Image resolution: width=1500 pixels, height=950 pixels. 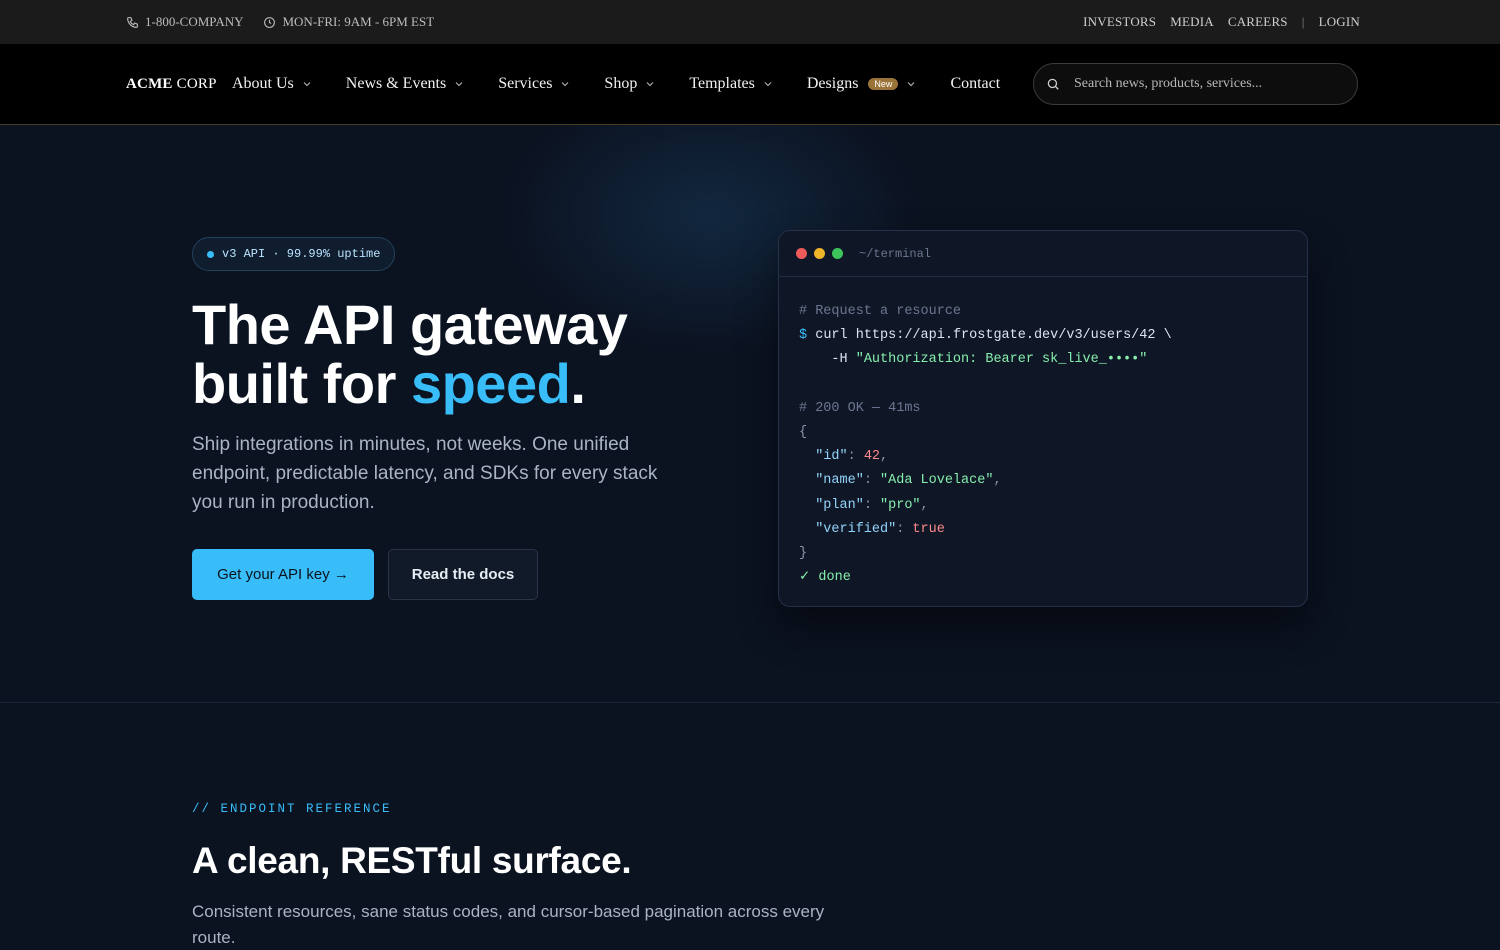 I want to click on get-api-key-button: Get your API key →, so click(x=283, y=574).